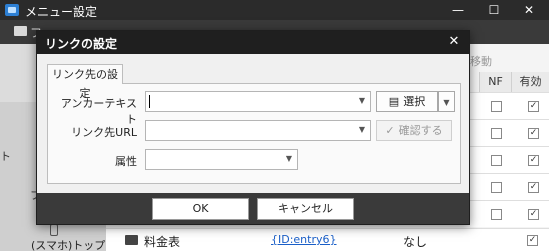 This screenshot has height=251, width=549. What do you see at coordinates (61, 12) in the screenshot?
I see `window-title: メニュー設定` at bounding box center [61, 12].